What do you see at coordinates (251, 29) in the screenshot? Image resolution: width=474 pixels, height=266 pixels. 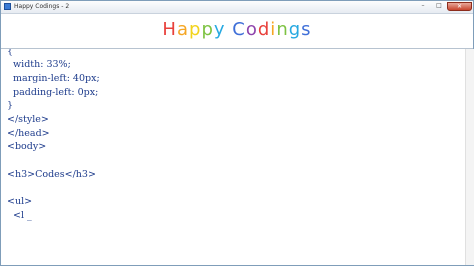 I see `logo-letter: o` at bounding box center [251, 29].